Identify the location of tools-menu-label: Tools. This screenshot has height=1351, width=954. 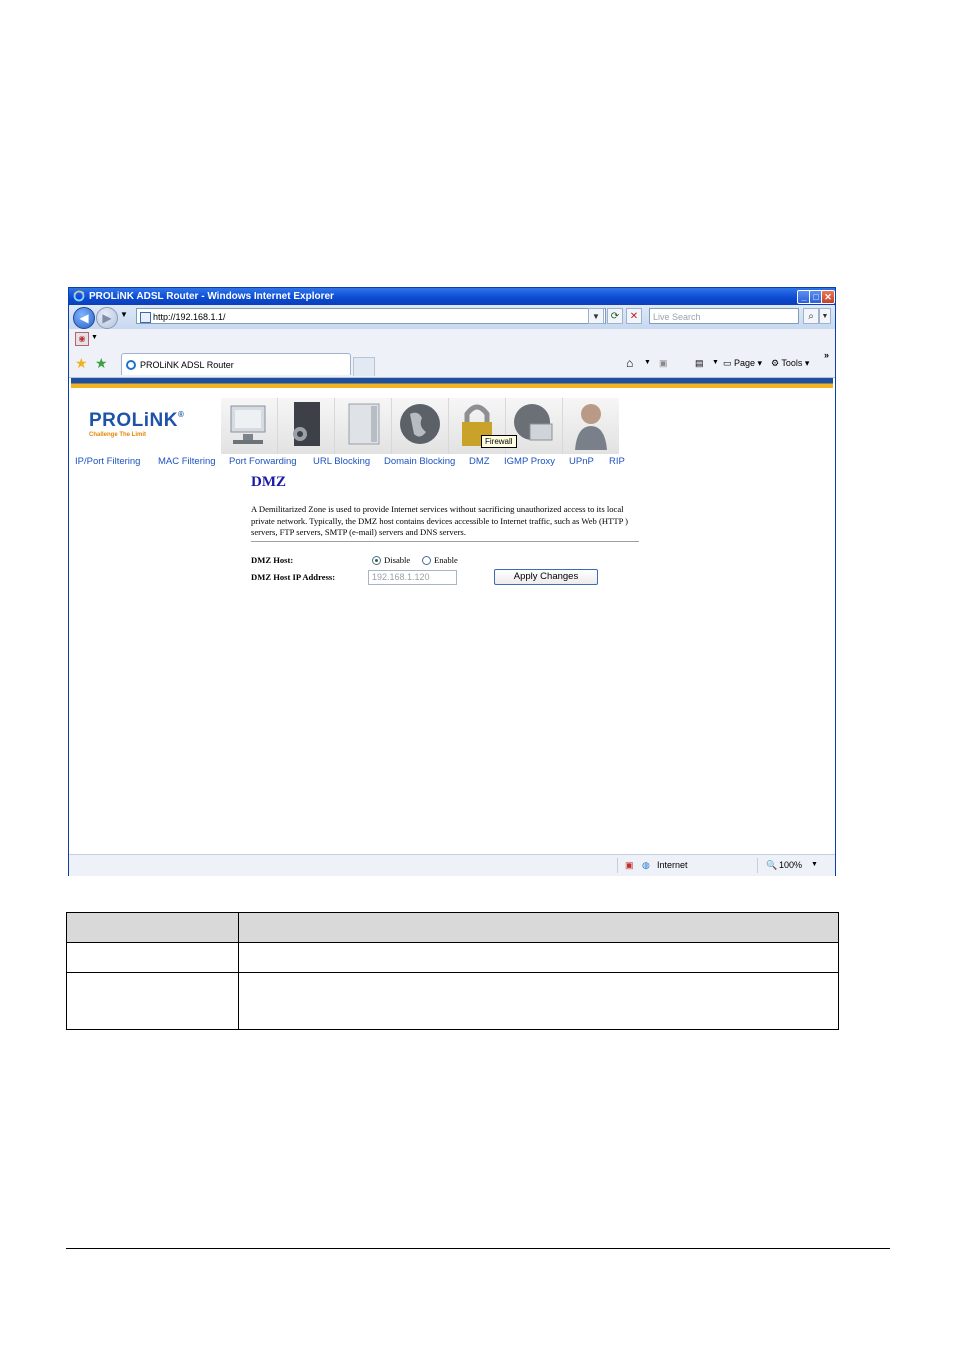
(792, 363).